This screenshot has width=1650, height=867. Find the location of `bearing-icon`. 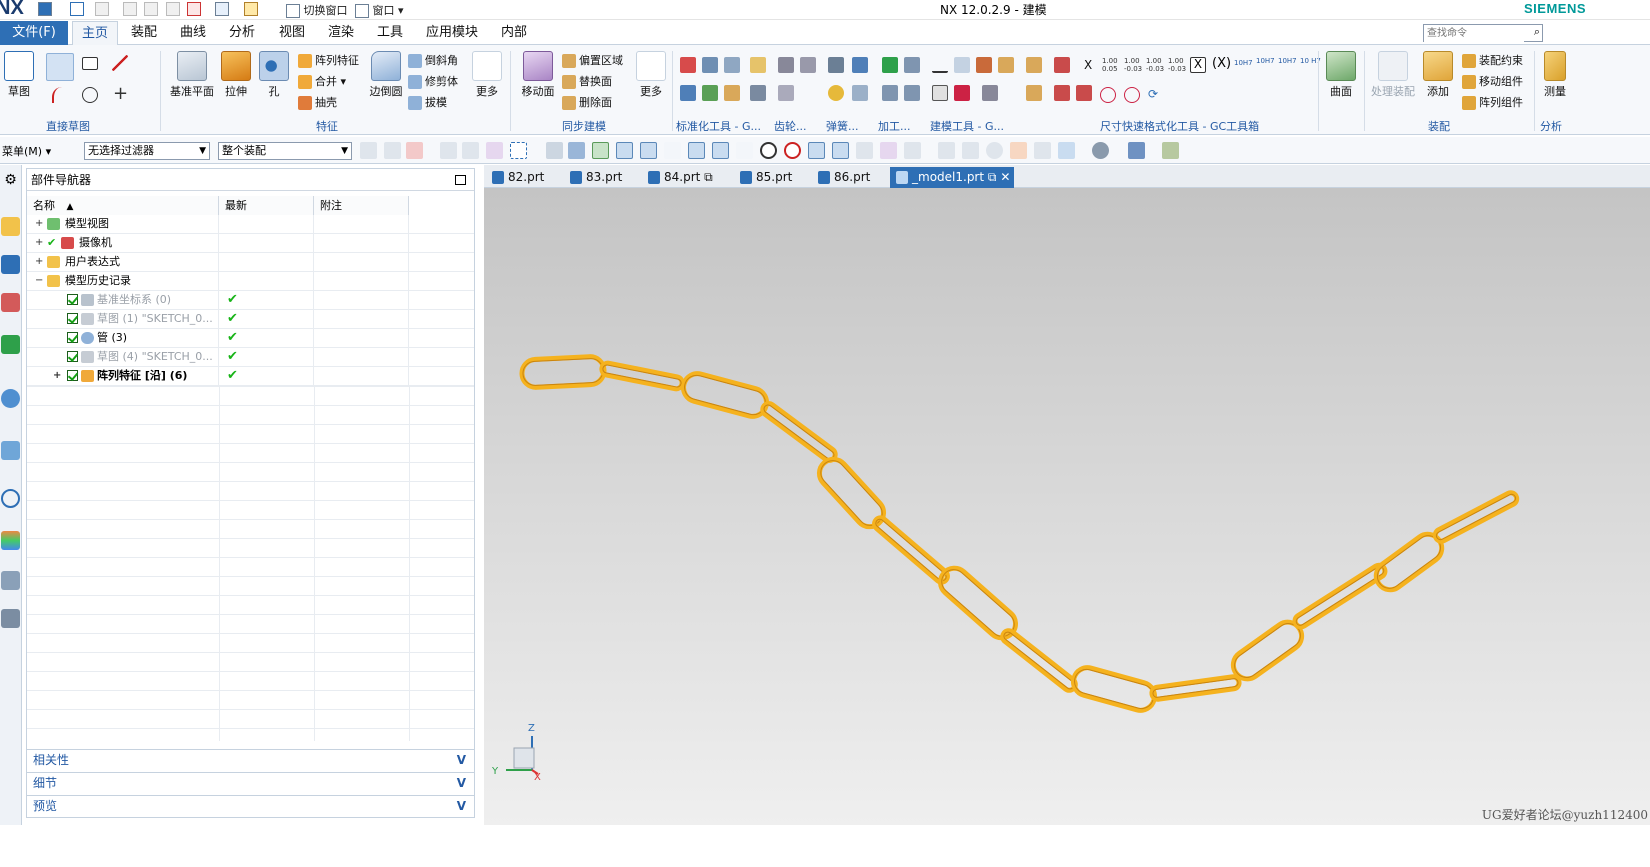

bearing-icon is located at coordinates (732, 93).